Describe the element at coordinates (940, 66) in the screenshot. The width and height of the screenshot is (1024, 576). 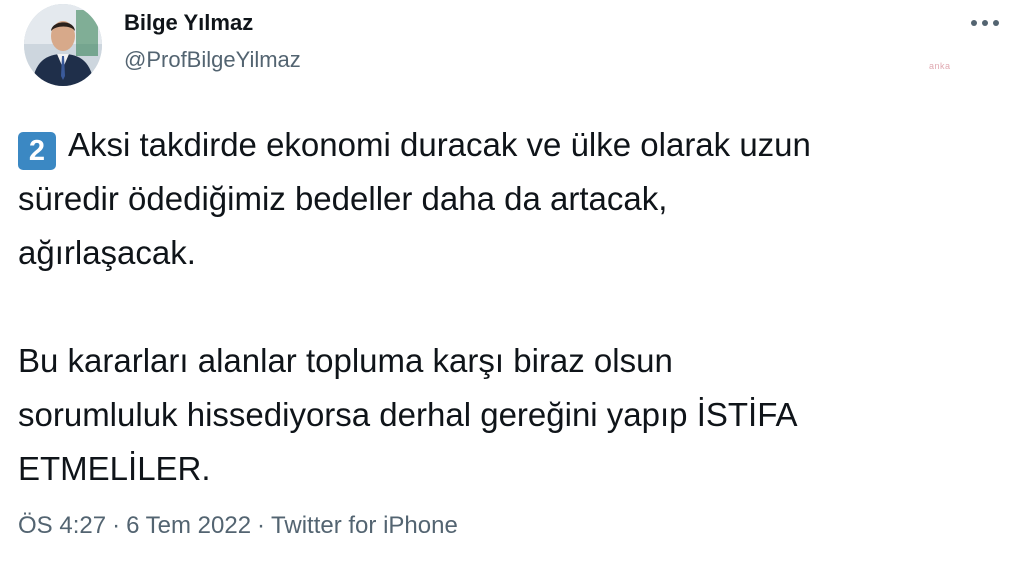
I see `watermark: anka` at that location.